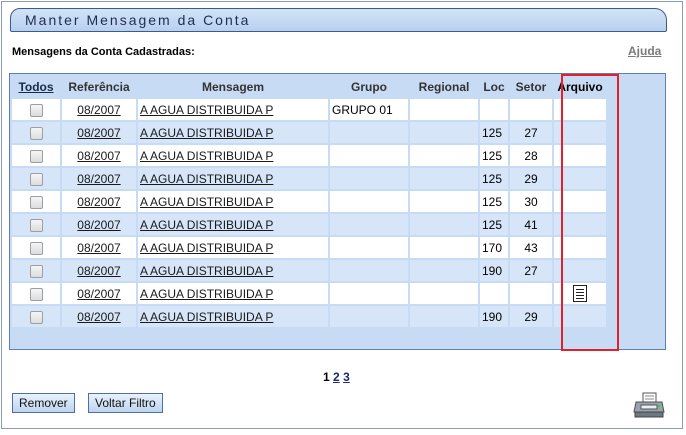 This screenshot has width=686, height=435. Describe the element at coordinates (369, 109) in the screenshot. I see `row-grupo: GRUPO 01` at that location.